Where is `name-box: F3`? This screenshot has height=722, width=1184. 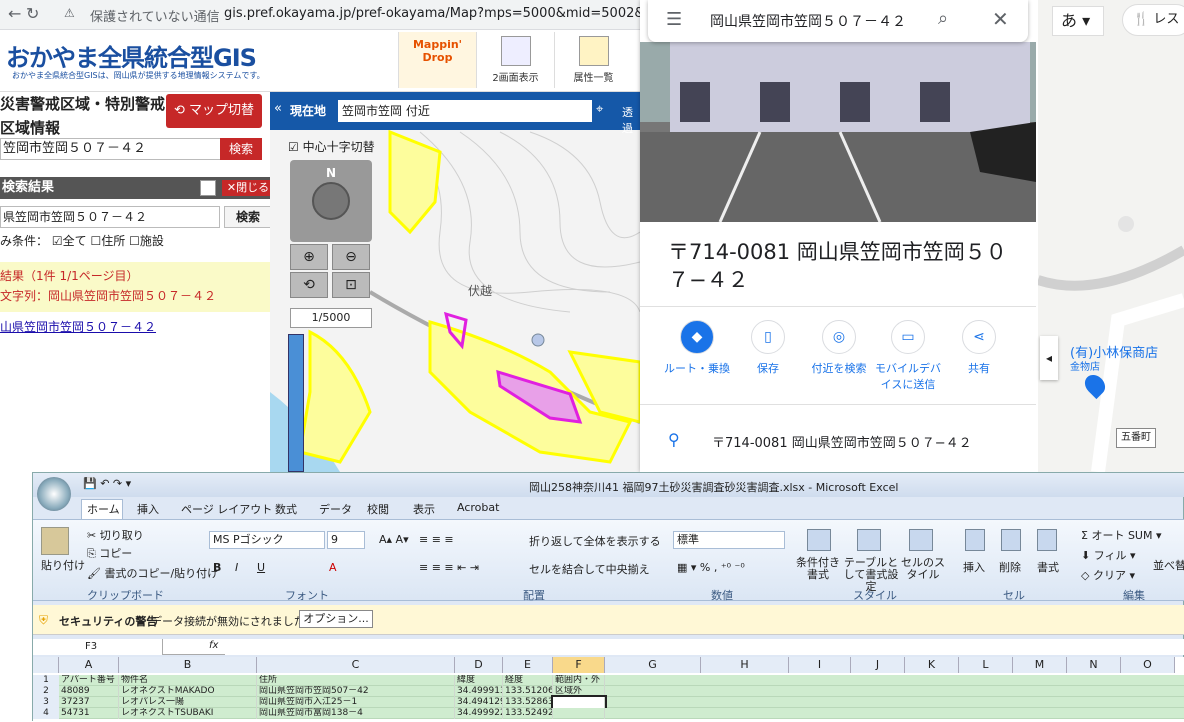
name-box: F3 is located at coordinates (98, 647).